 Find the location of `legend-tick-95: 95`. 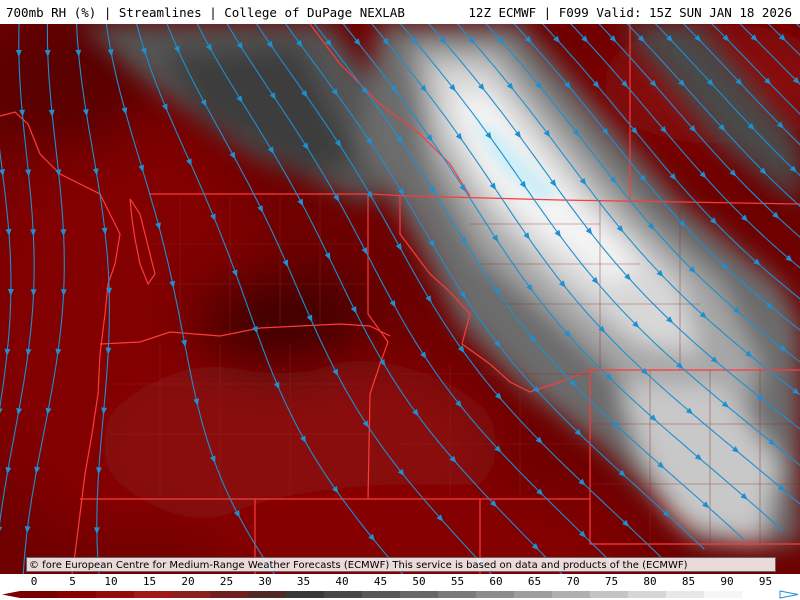

legend-tick-95: 95 is located at coordinates (765, 581).